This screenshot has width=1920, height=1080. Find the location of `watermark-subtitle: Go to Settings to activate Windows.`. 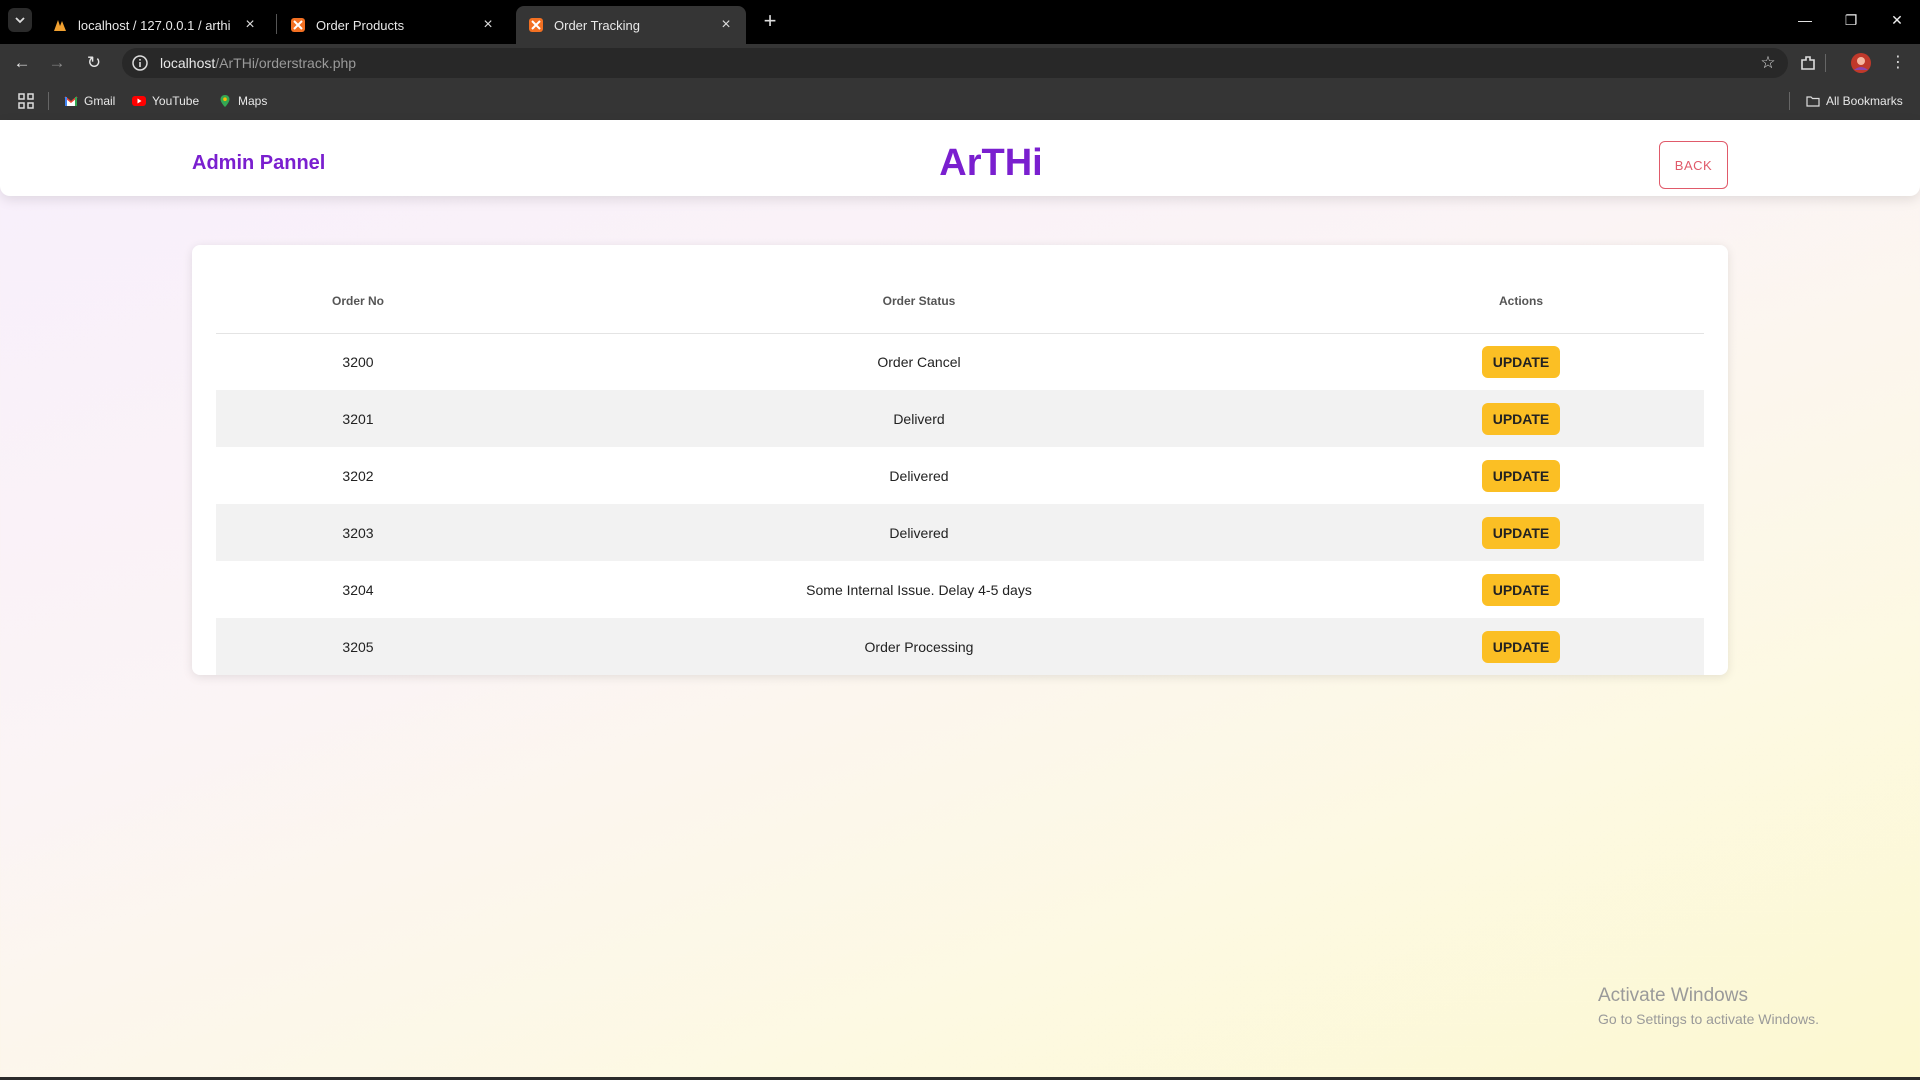

watermark-subtitle: Go to Settings to activate Windows. is located at coordinates (1708, 1019).